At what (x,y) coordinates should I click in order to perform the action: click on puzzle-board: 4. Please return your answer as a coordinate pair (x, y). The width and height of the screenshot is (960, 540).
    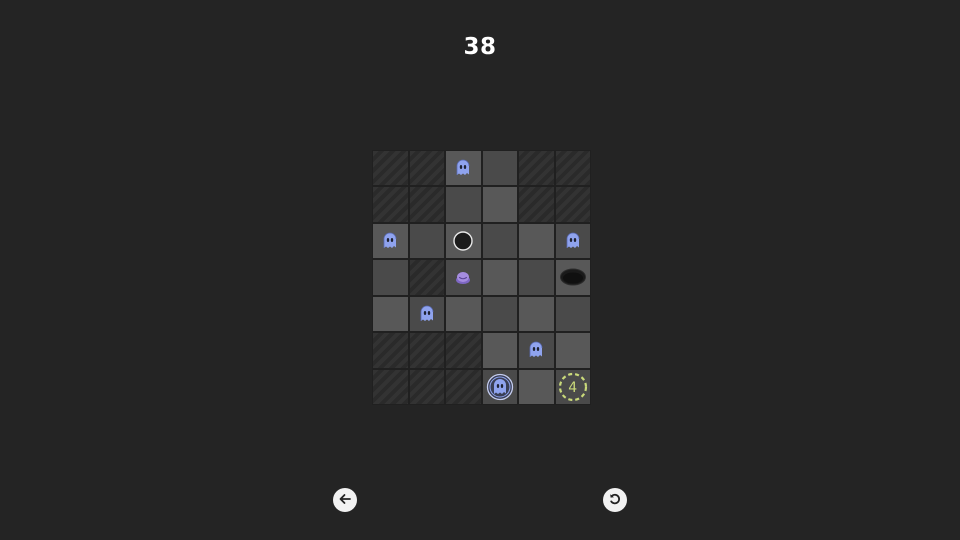
    Looking at the image, I should click on (481, 277).